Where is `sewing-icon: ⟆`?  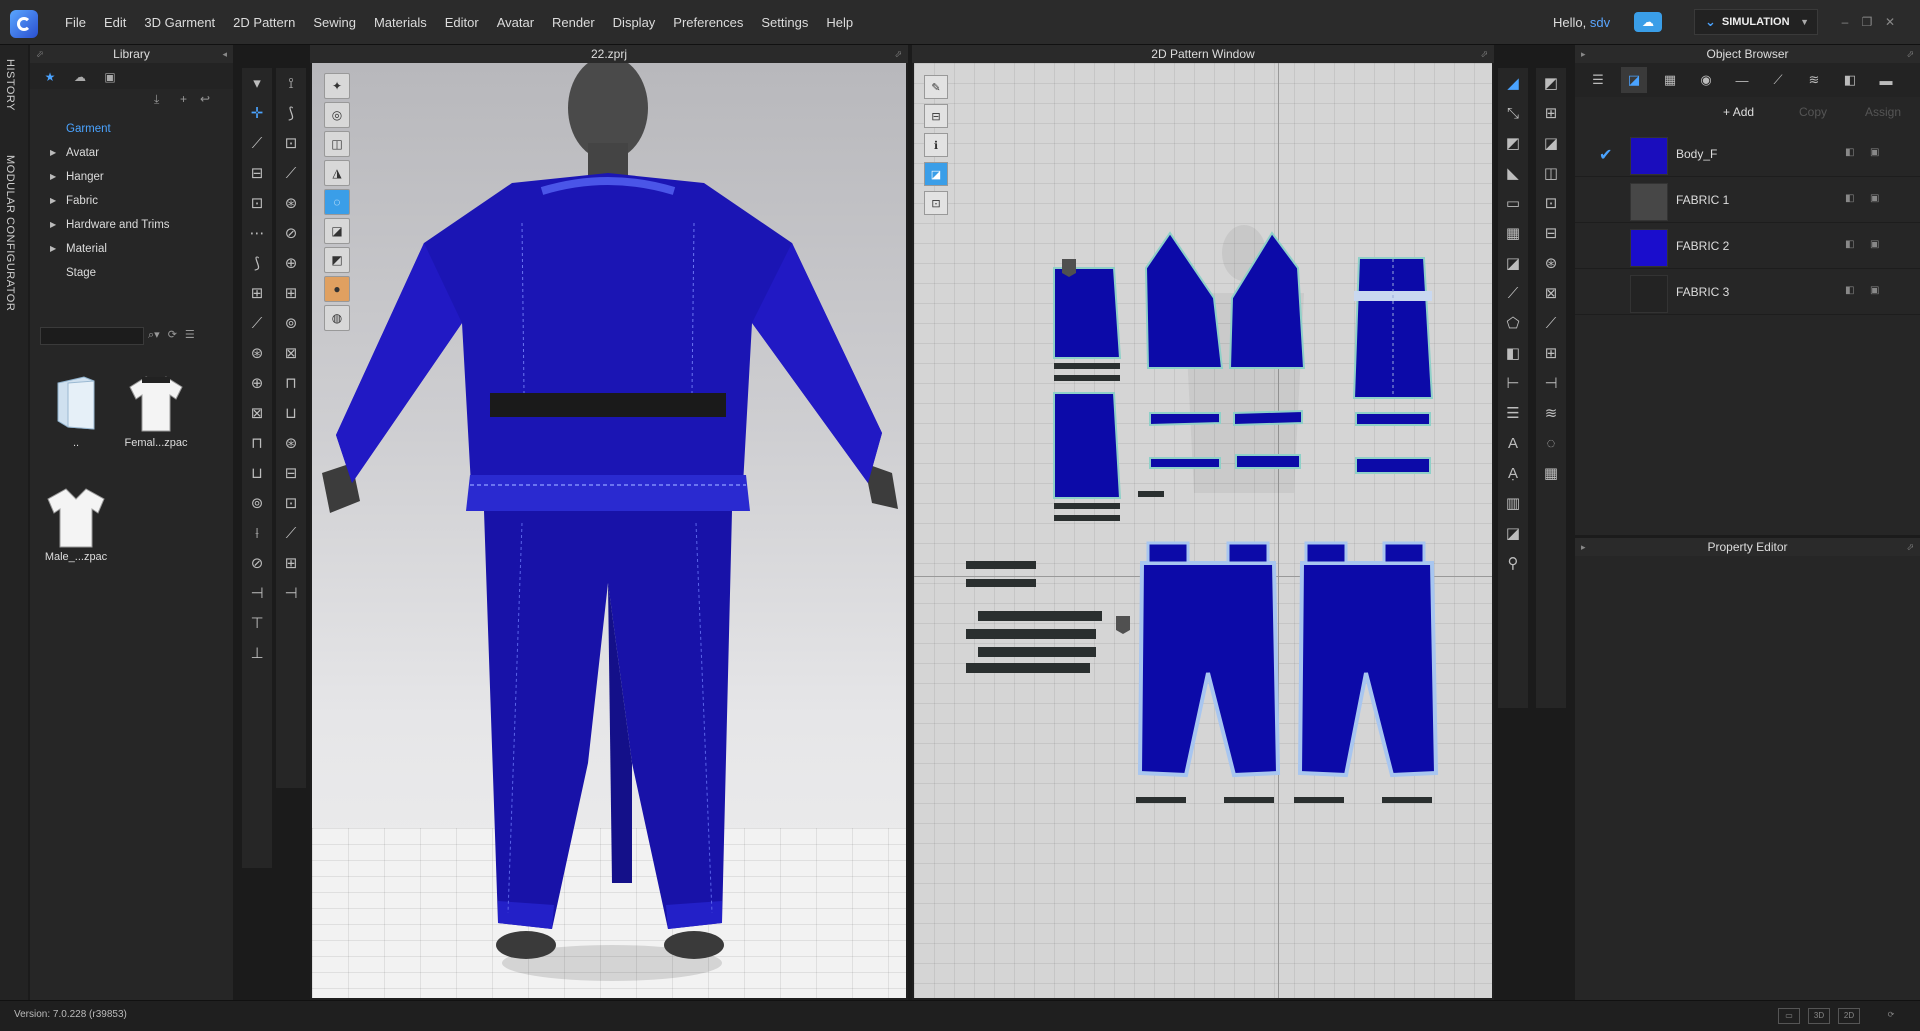 sewing-icon: ⟆ is located at coordinates (257, 263).